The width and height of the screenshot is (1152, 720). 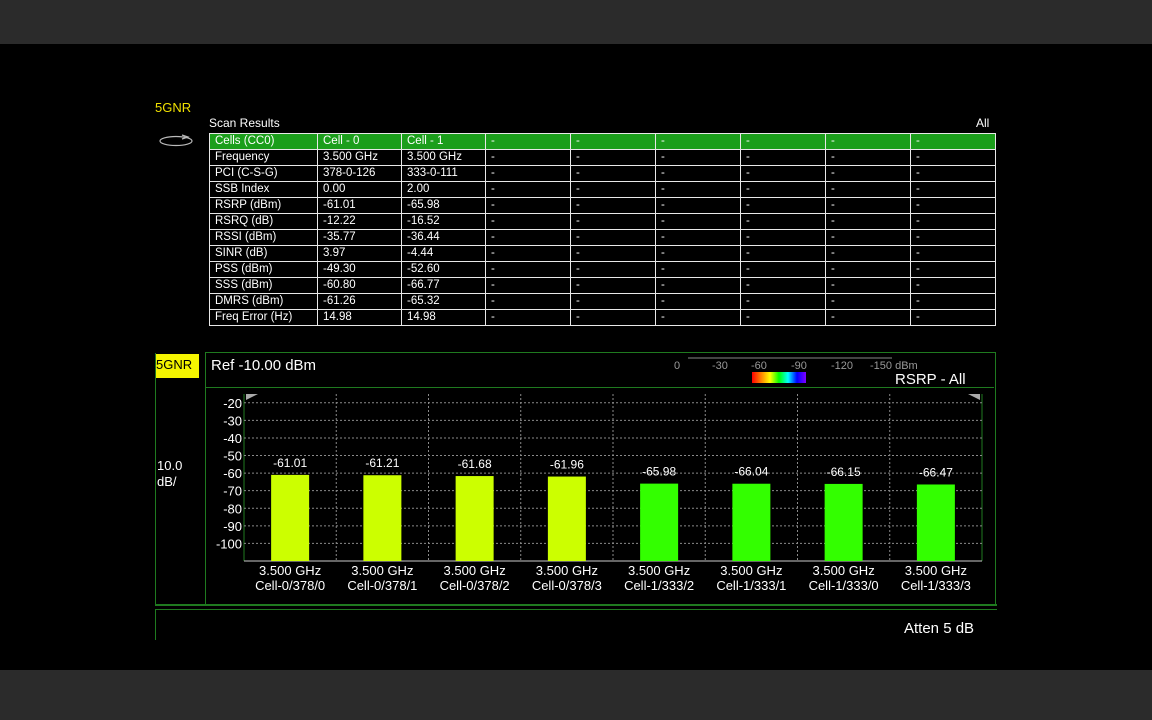 What do you see at coordinates (443, 221) in the screenshot?
I see `table-cell: -16.52` at bounding box center [443, 221].